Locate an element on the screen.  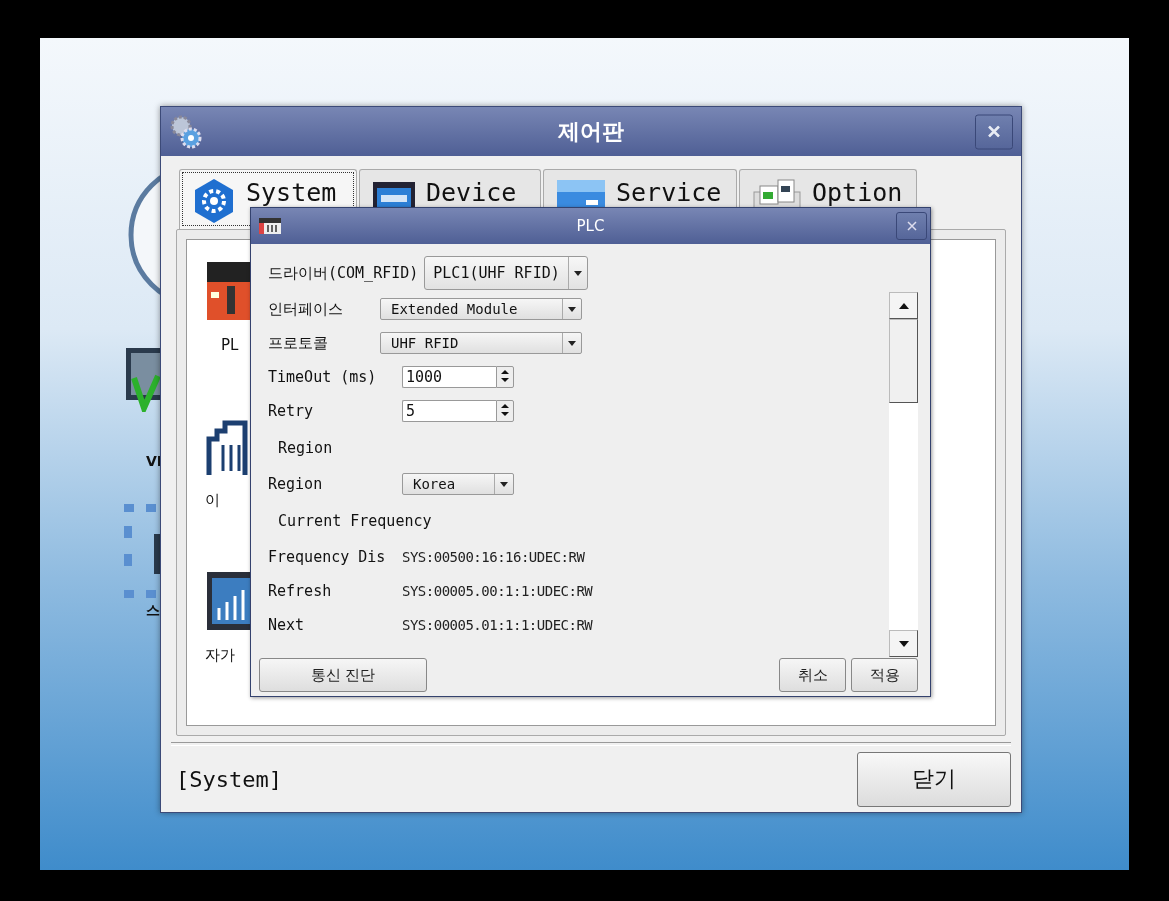
spin-field: 5 is located at coordinates (449, 411).